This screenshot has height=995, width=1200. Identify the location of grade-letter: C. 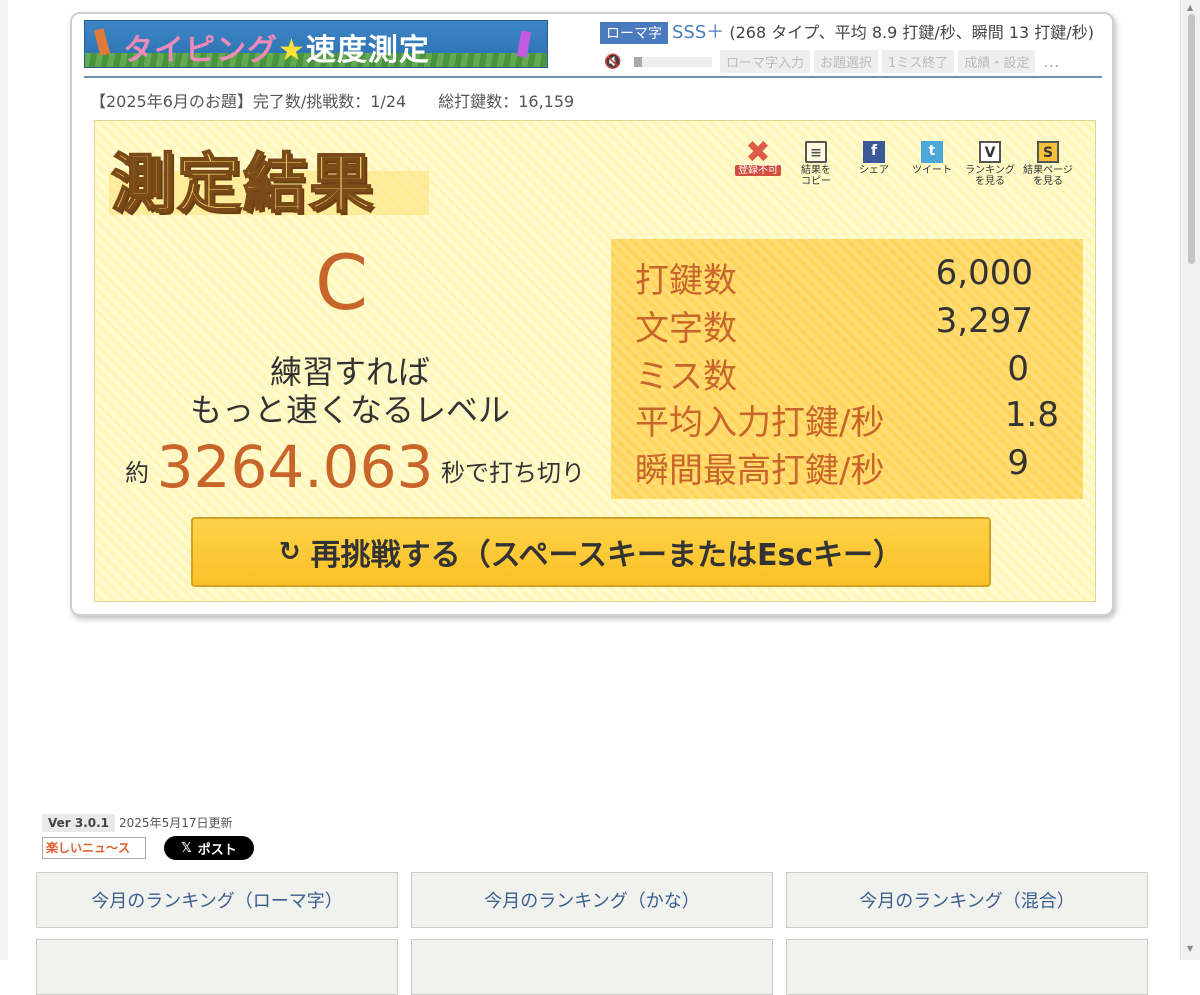
(342, 282).